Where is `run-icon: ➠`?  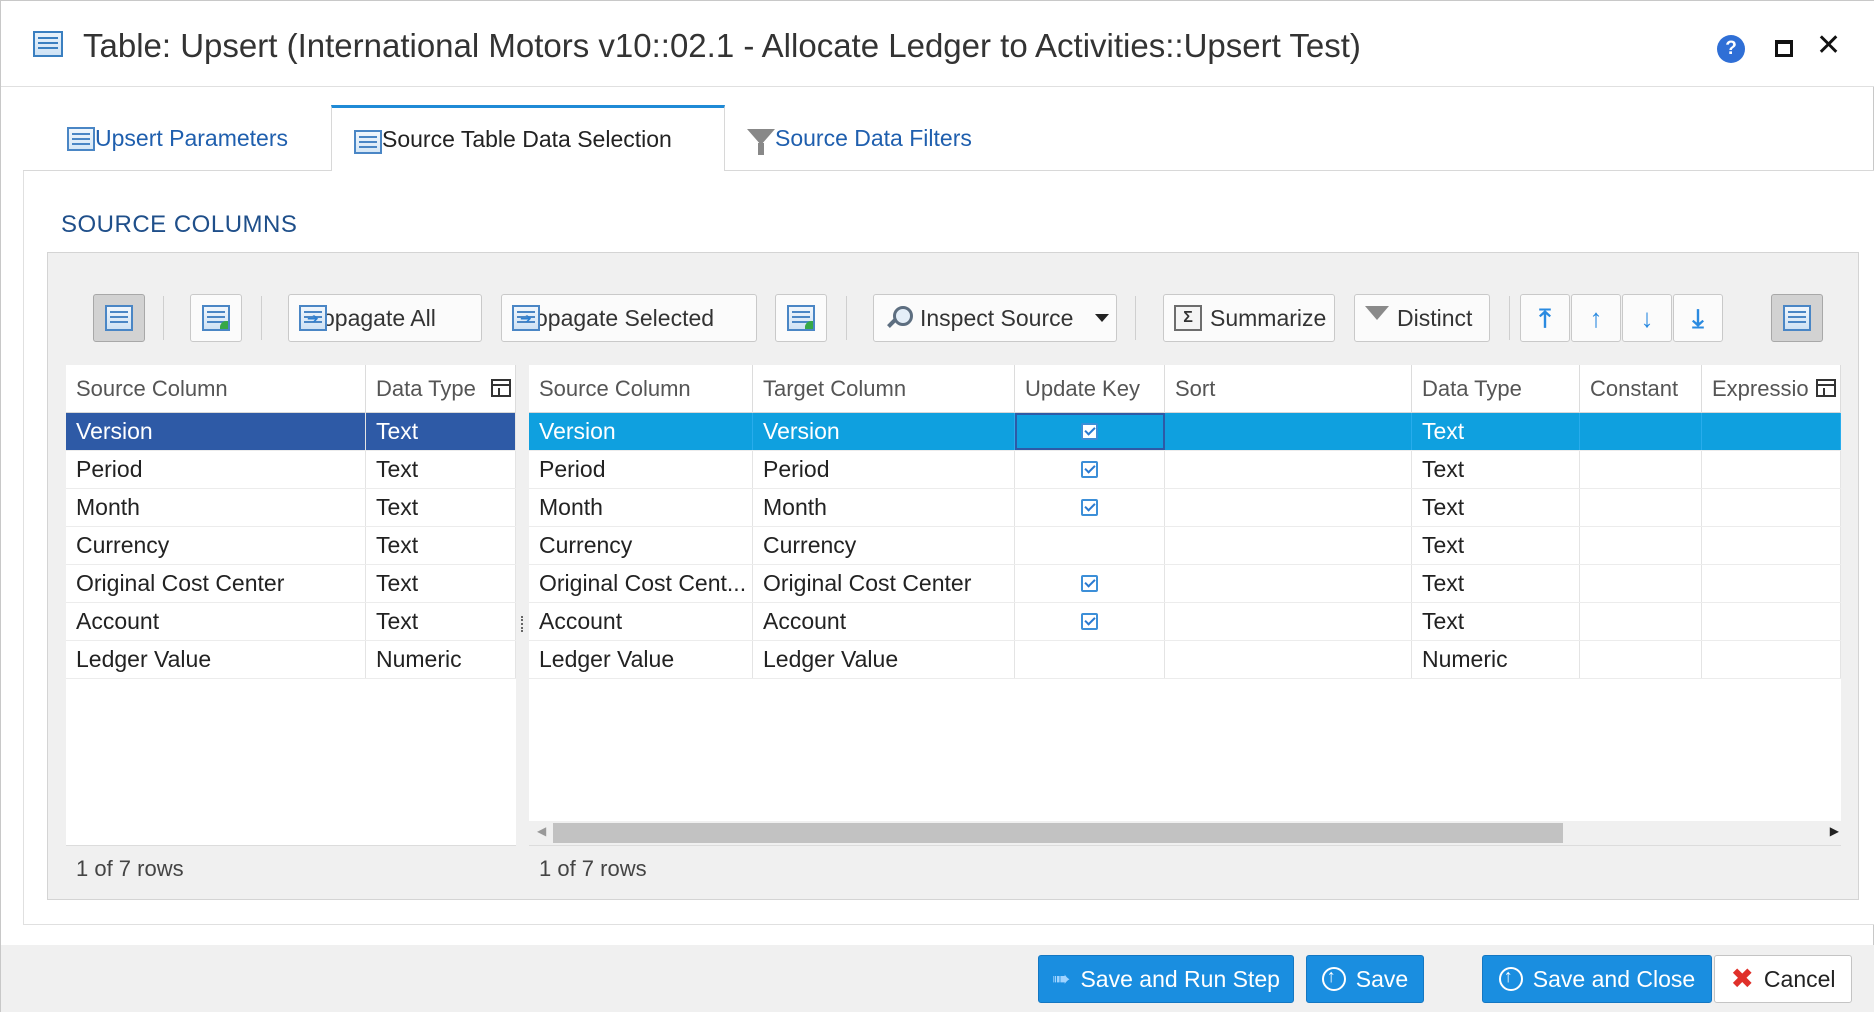
run-icon: ➠ is located at coordinates (1061, 978).